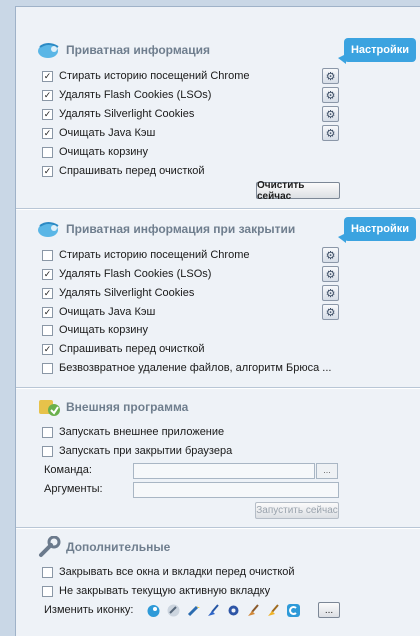 The height and width of the screenshot is (636, 420). Describe the element at coordinates (253, 610) in the screenshot. I see `brush-icon` at that location.